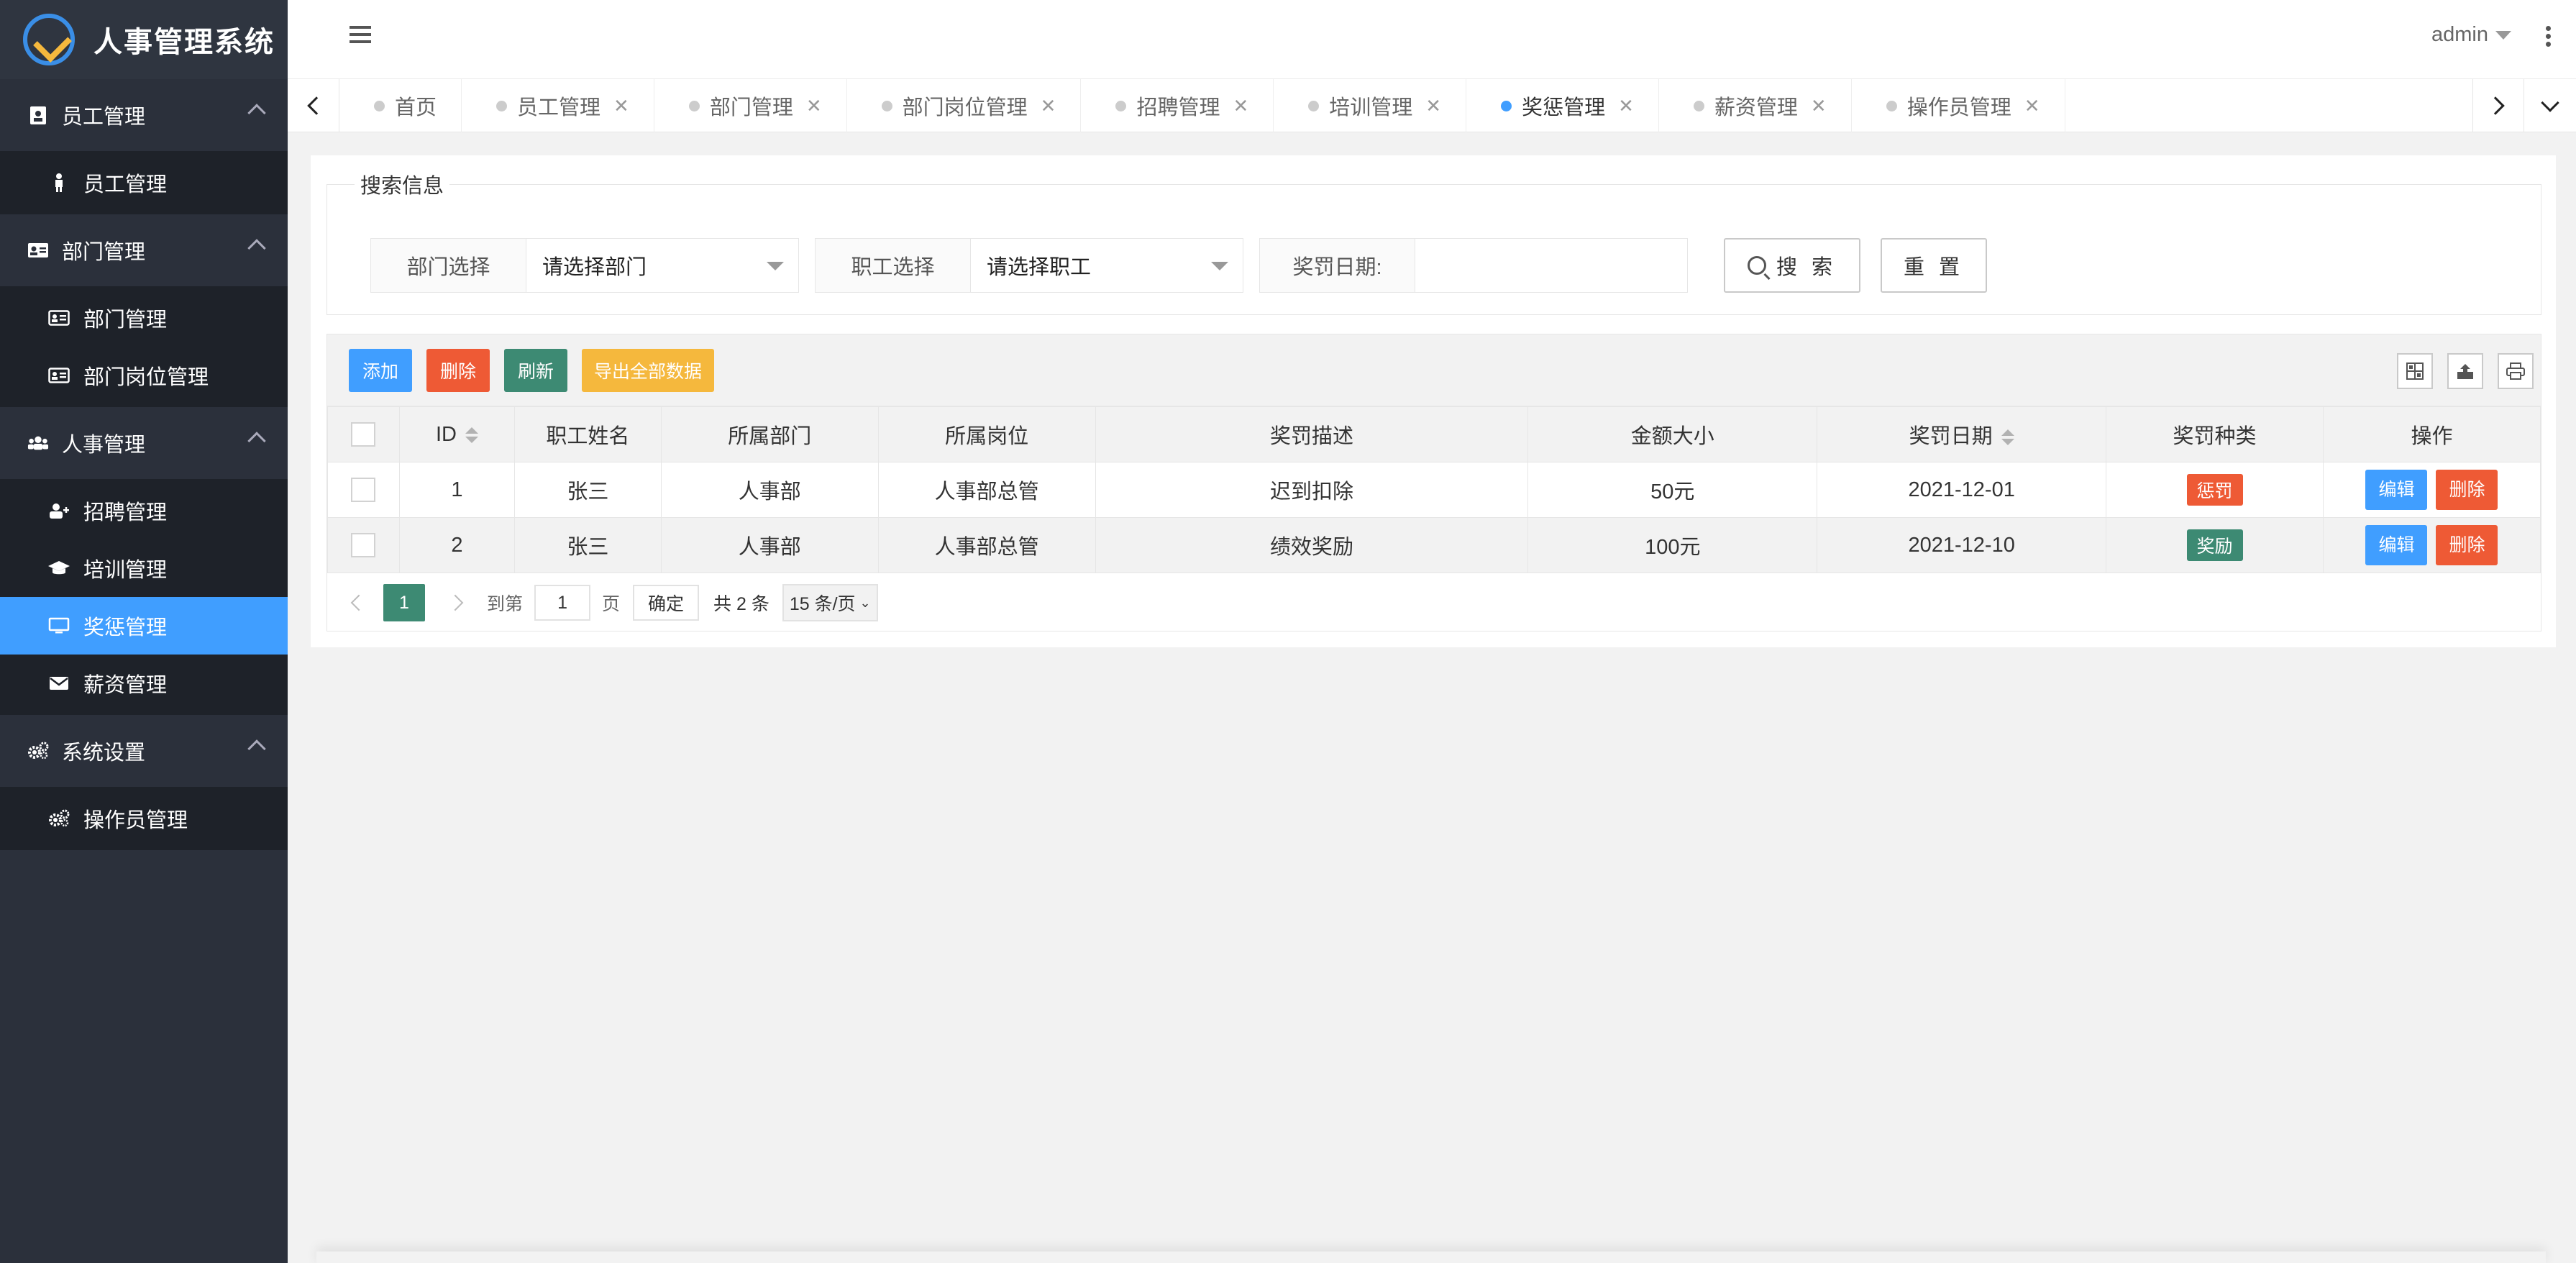  I want to click on cell-id: 1, so click(457, 490).